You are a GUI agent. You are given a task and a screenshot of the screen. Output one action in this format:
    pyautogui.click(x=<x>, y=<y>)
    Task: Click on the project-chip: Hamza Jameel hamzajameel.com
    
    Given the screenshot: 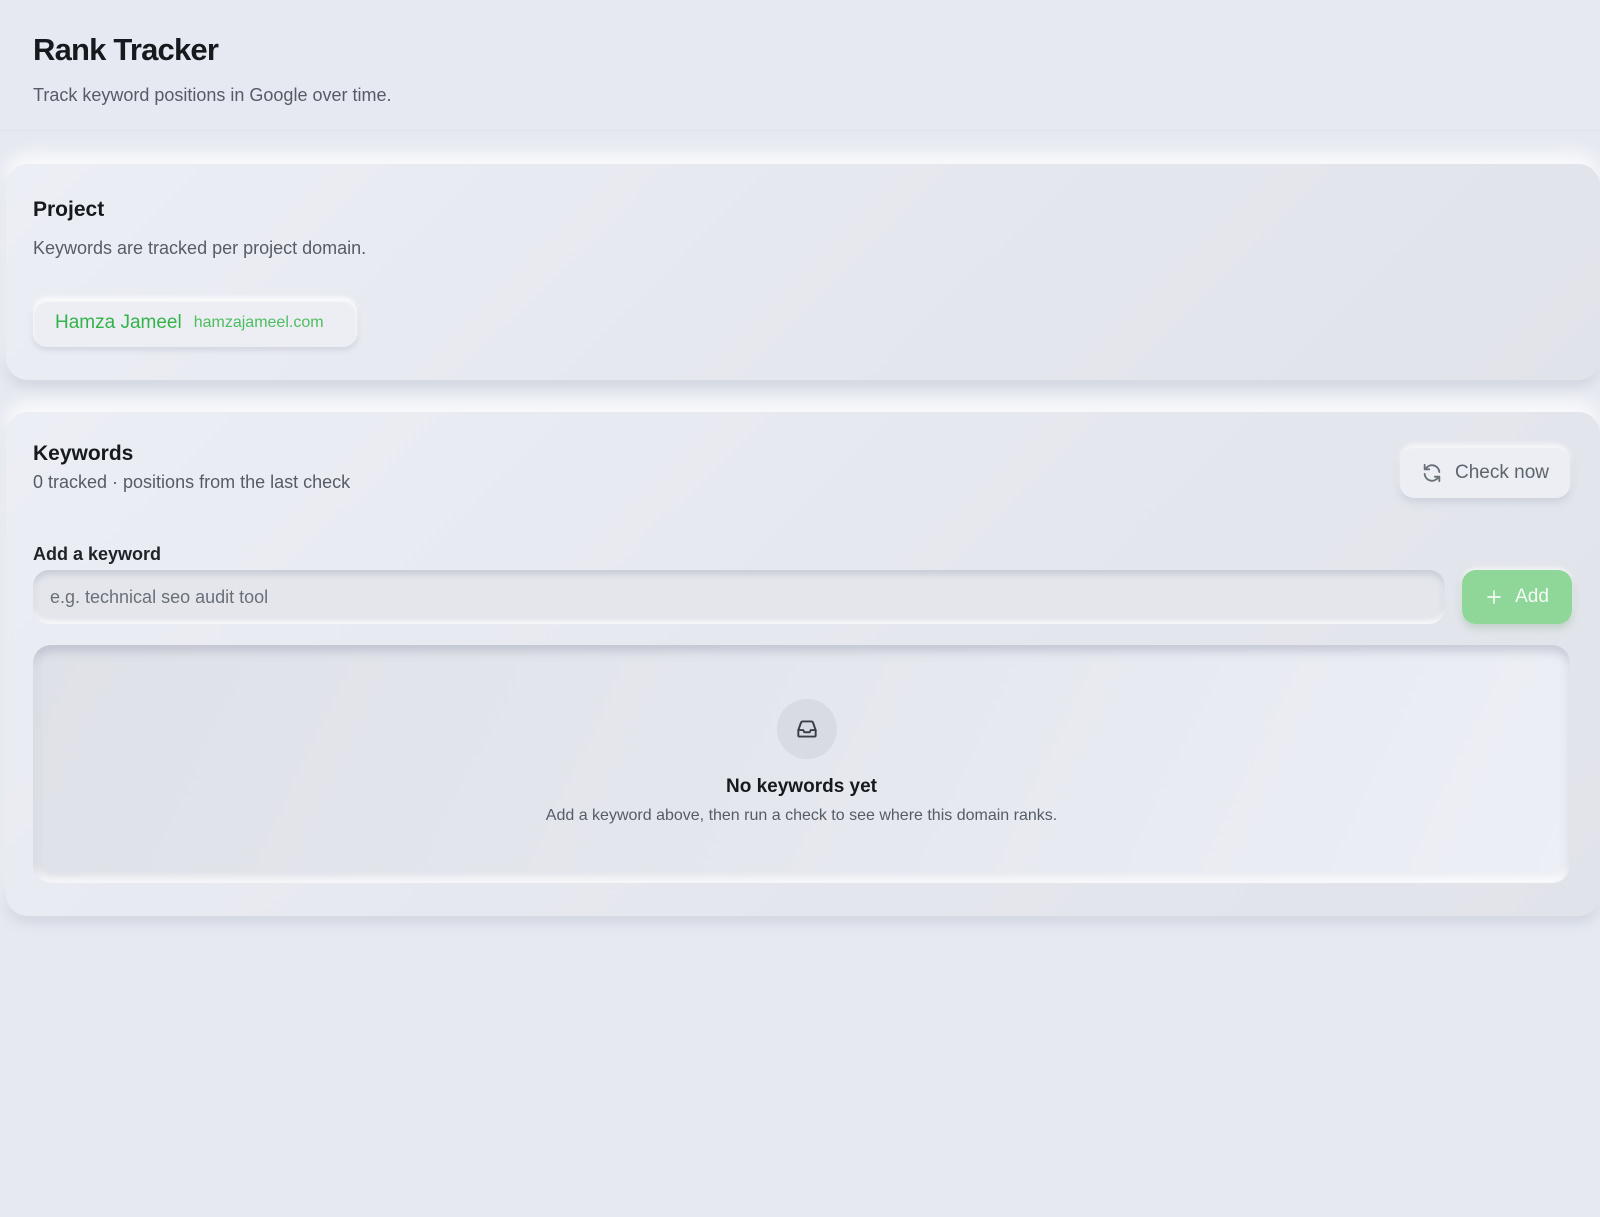 What is the action you would take?
    pyautogui.click(x=195, y=323)
    